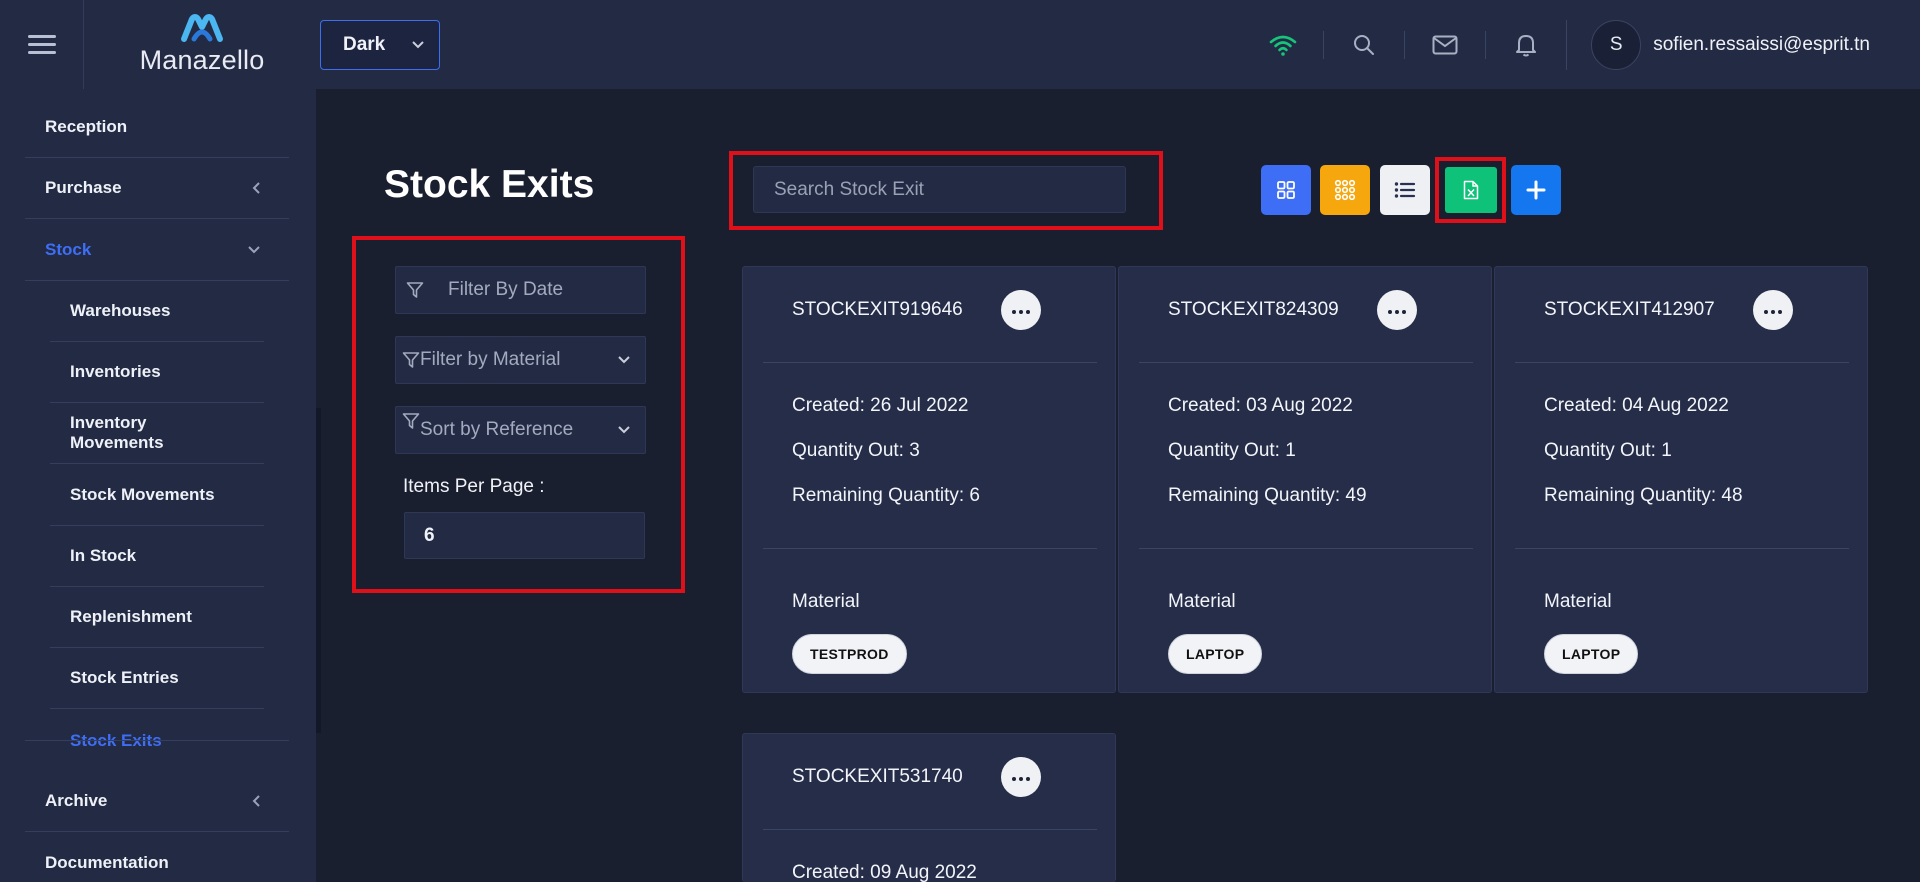 The image size is (1920, 882). I want to click on sidebar-item-label: Stock, so click(68, 249).